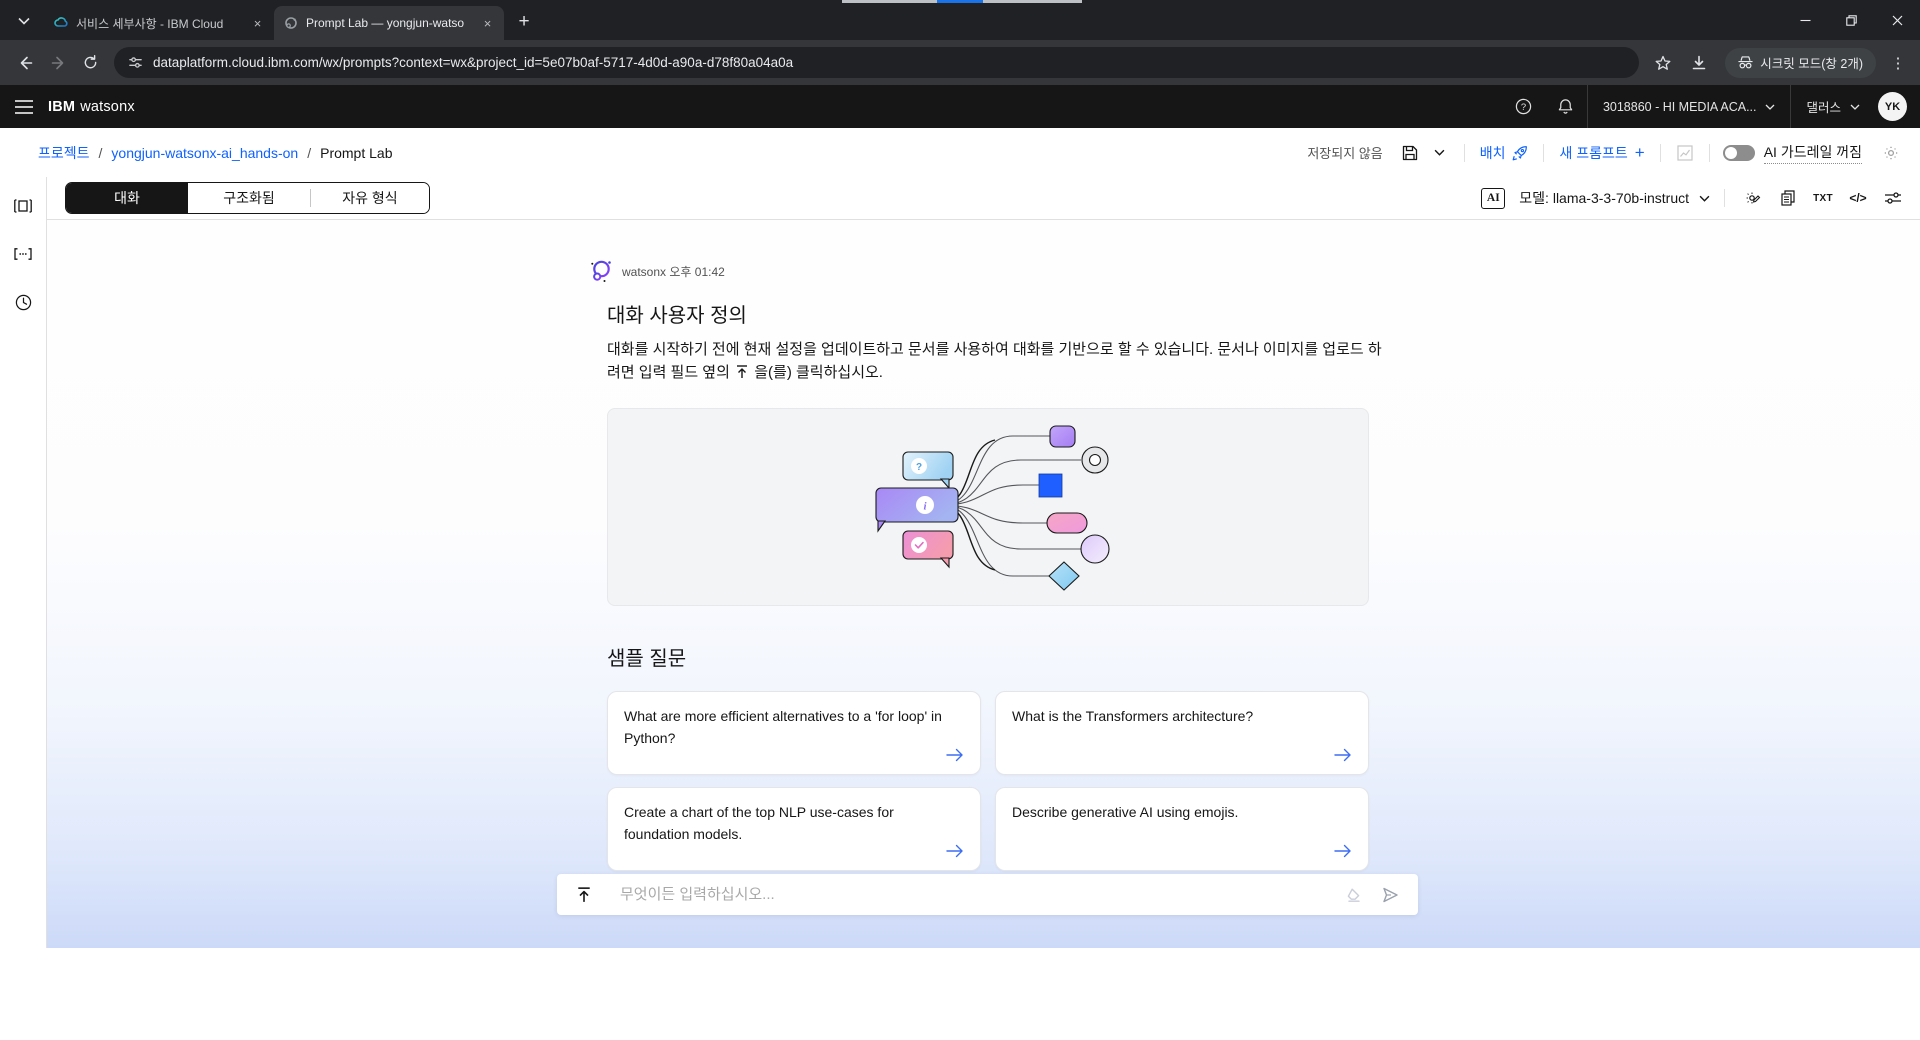  What do you see at coordinates (1566, 106) in the screenshot?
I see `notifications-bell-icon` at bounding box center [1566, 106].